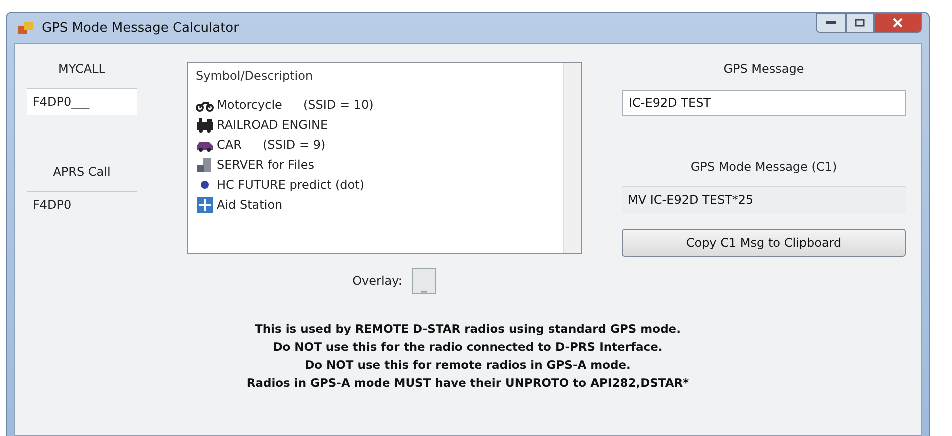 This screenshot has height=436, width=952. Describe the element at coordinates (375, 185) in the screenshot. I see `symbol-list-item: HC FUTURE predict (dot)` at that location.